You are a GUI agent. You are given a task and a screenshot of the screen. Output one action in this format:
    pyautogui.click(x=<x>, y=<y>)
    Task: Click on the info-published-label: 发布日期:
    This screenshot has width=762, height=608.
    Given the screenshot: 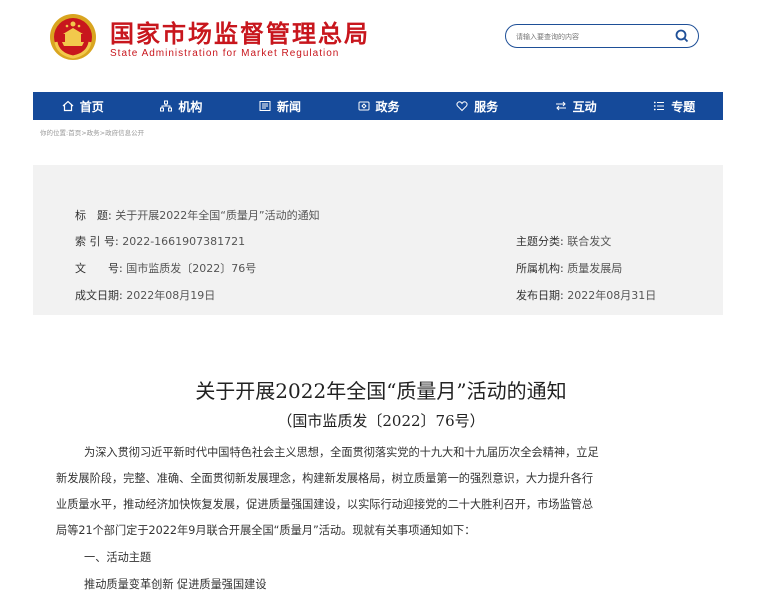 What is the action you would take?
    pyautogui.click(x=540, y=295)
    